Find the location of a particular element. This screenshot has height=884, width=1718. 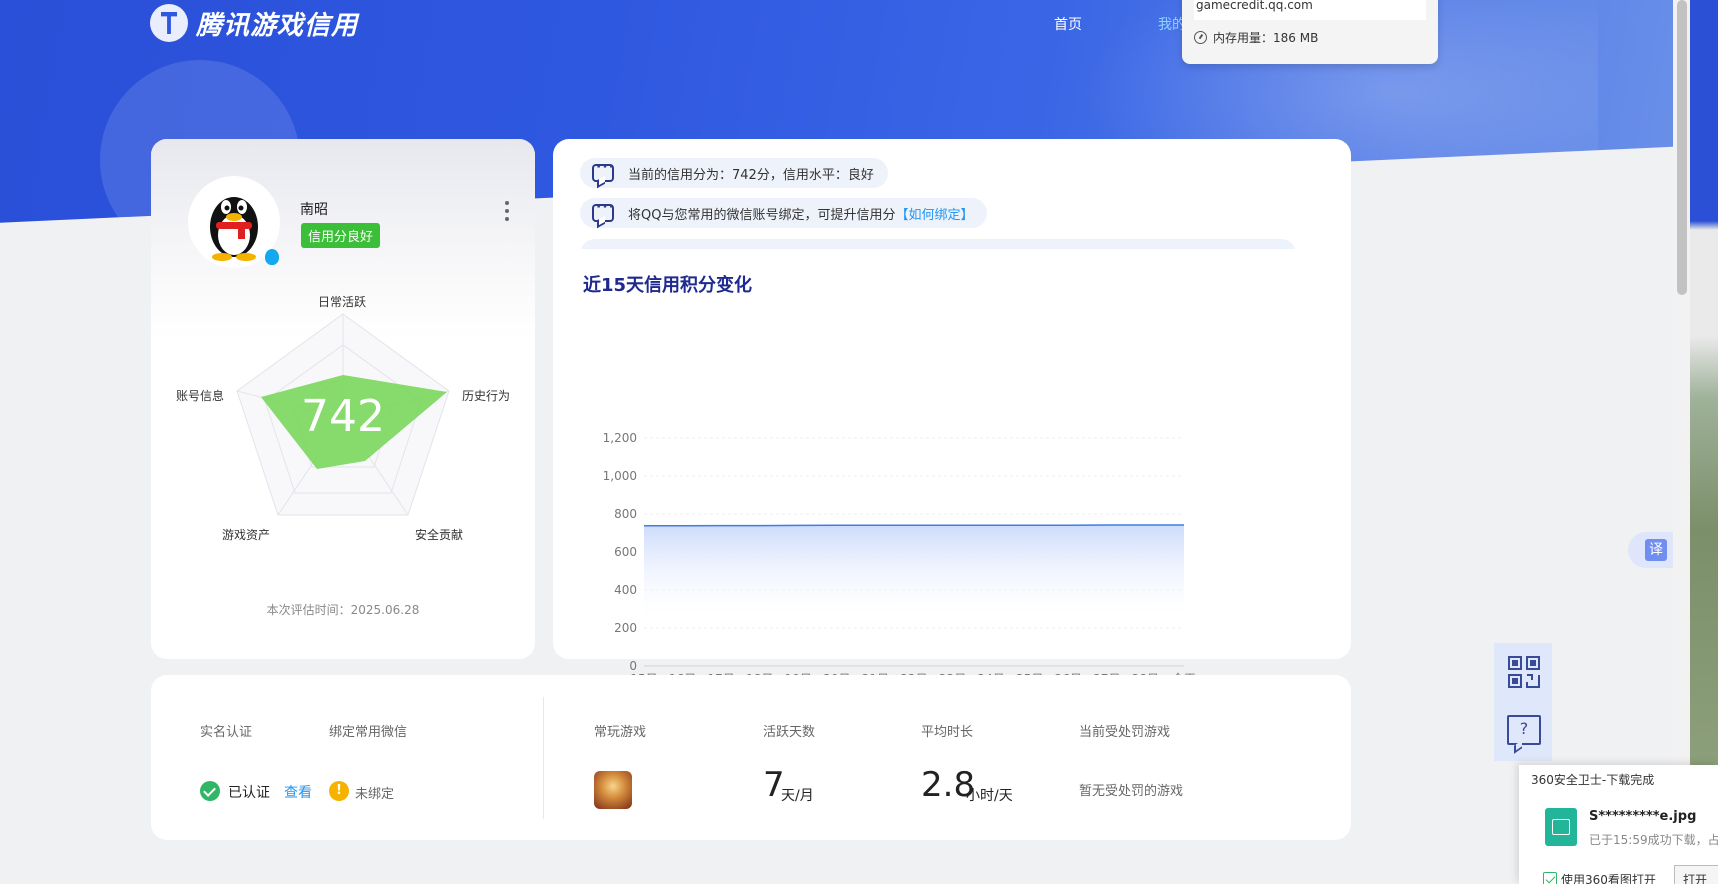

popup-url: gamecredit.qq.com is located at coordinates (1310, 10).